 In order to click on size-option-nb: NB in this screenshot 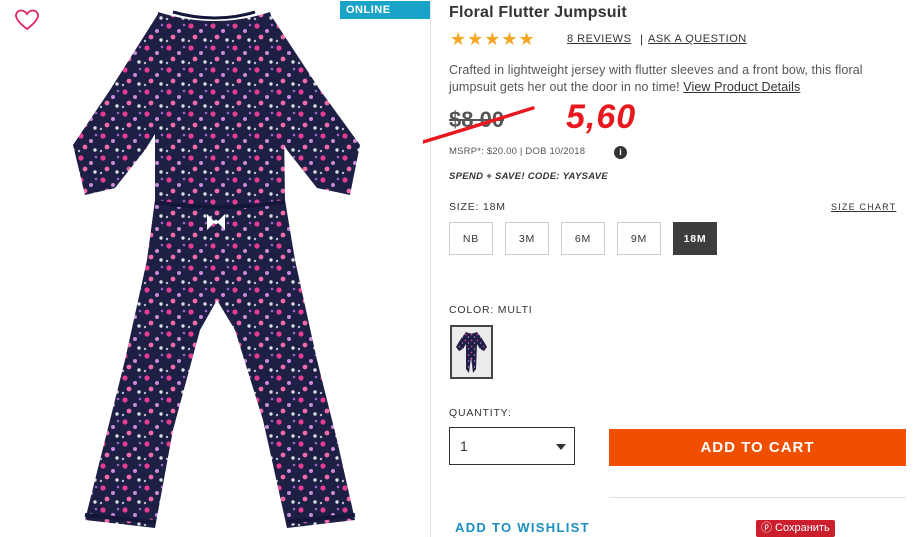, I will do `click(471, 238)`.